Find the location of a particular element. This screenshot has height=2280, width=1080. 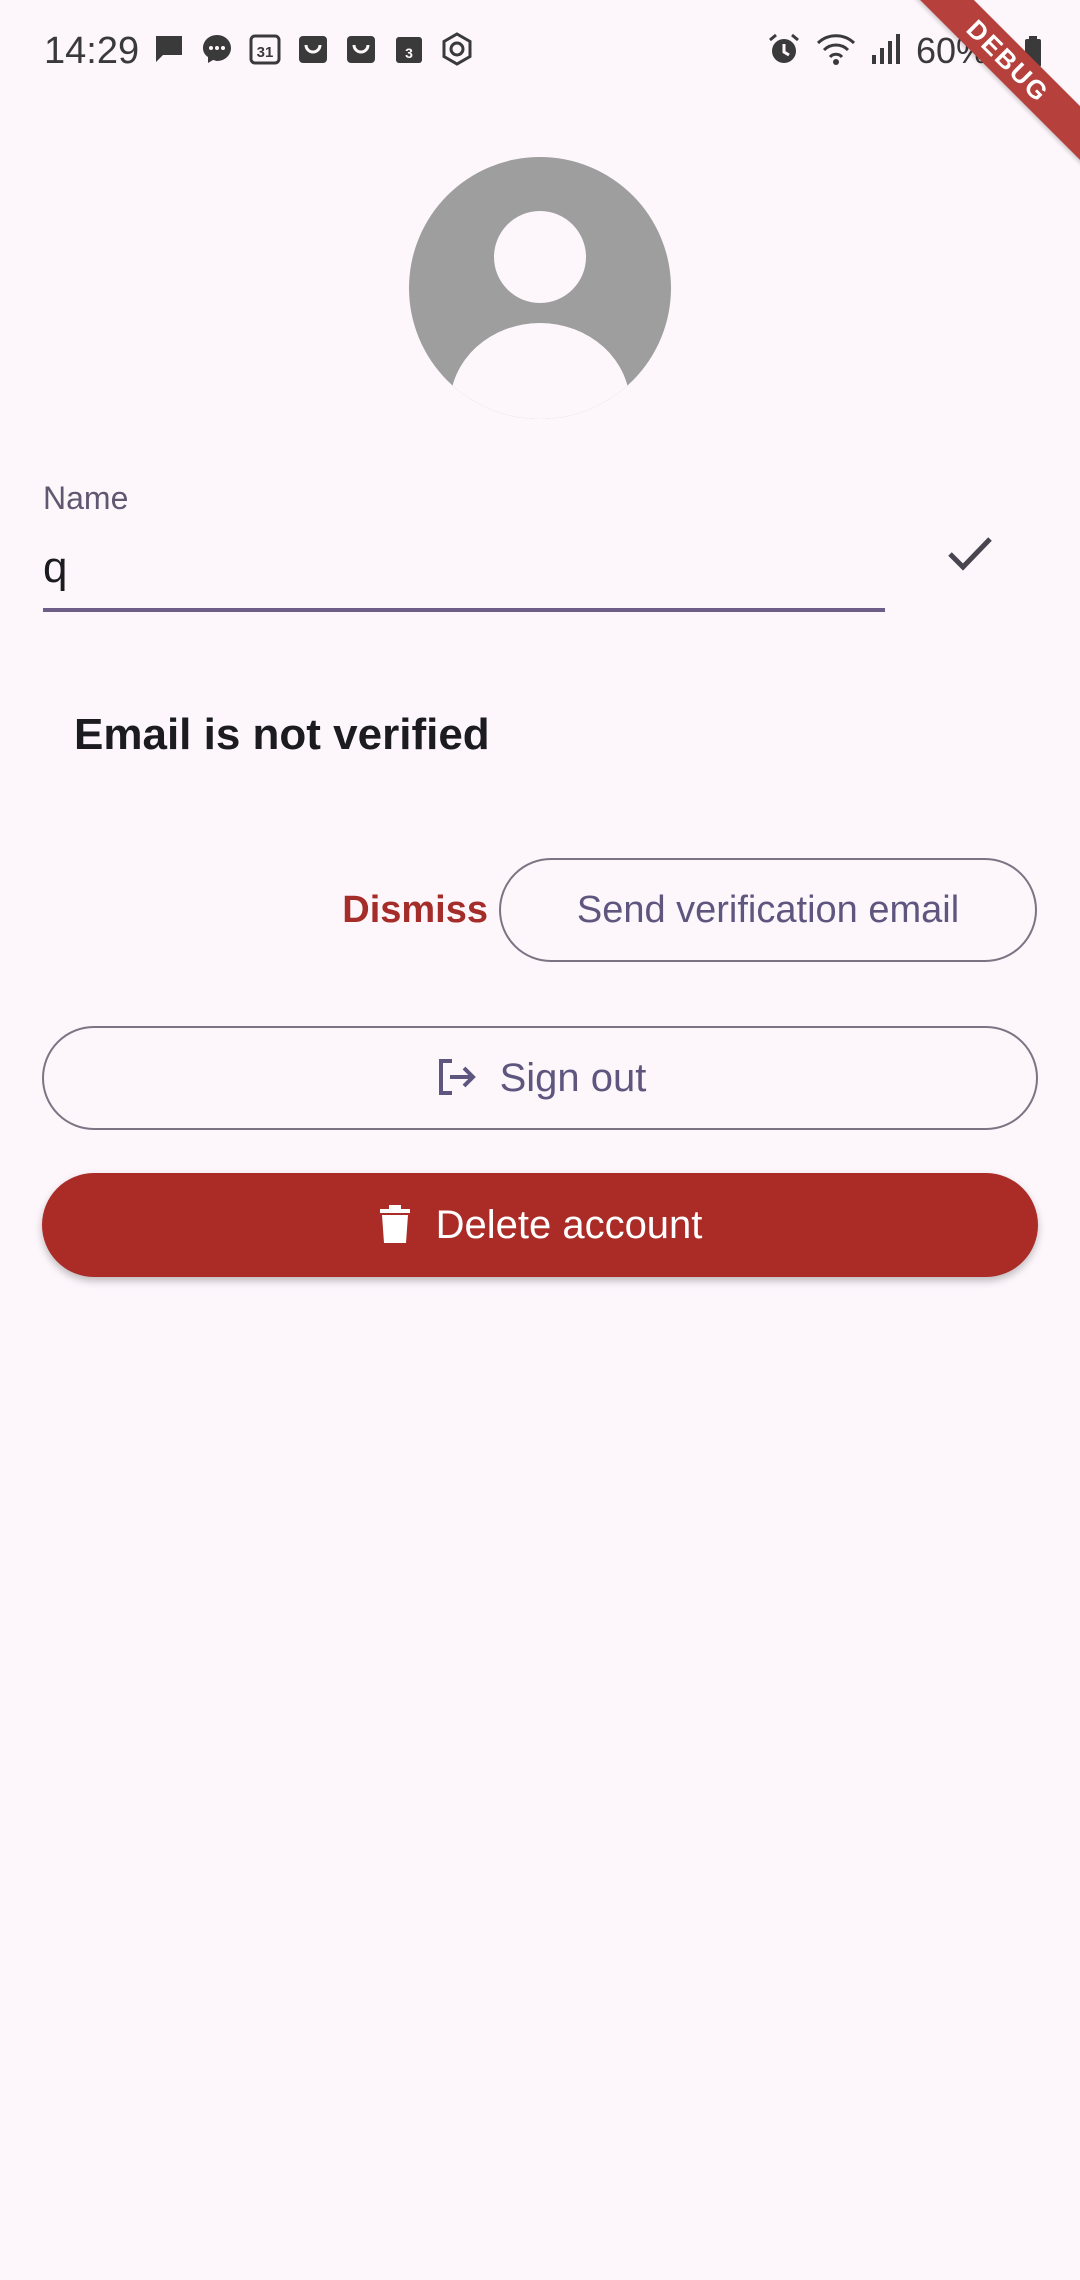

check-icon is located at coordinates (970, 555).